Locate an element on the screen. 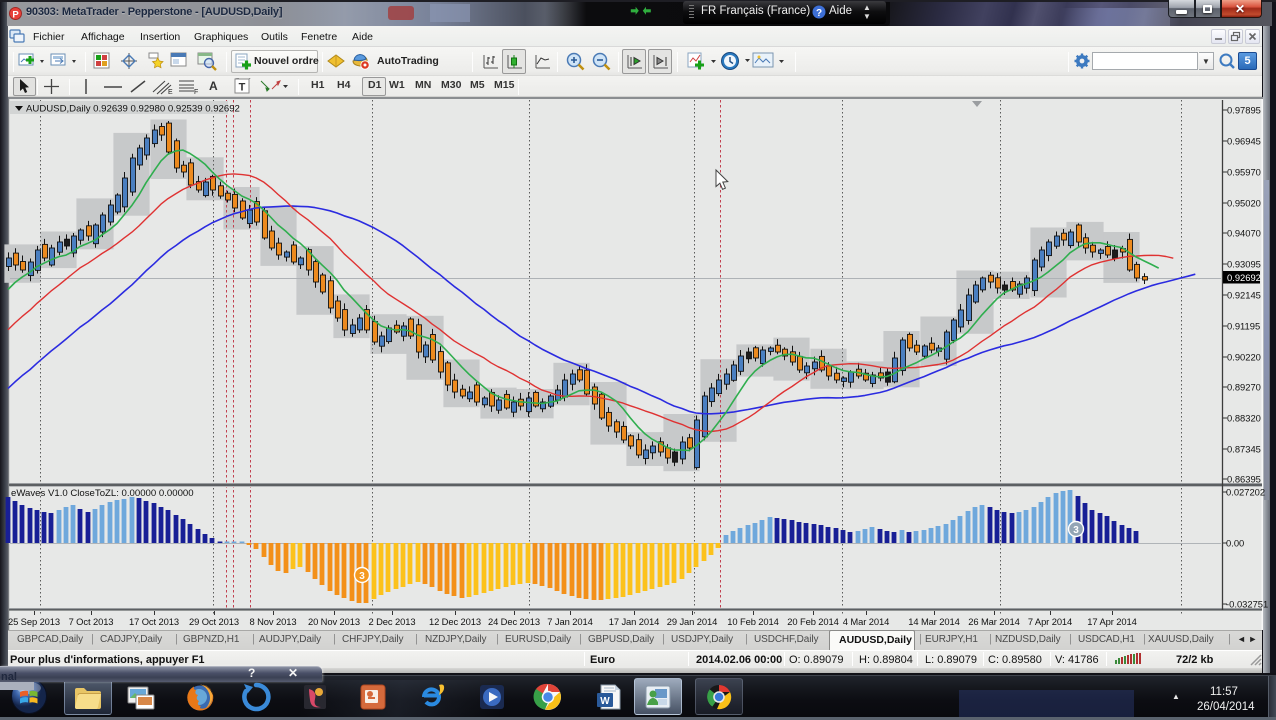 This screenshot has height=720, width=1276. svg-text: 0.00 is located at coordinates (1235, 543).